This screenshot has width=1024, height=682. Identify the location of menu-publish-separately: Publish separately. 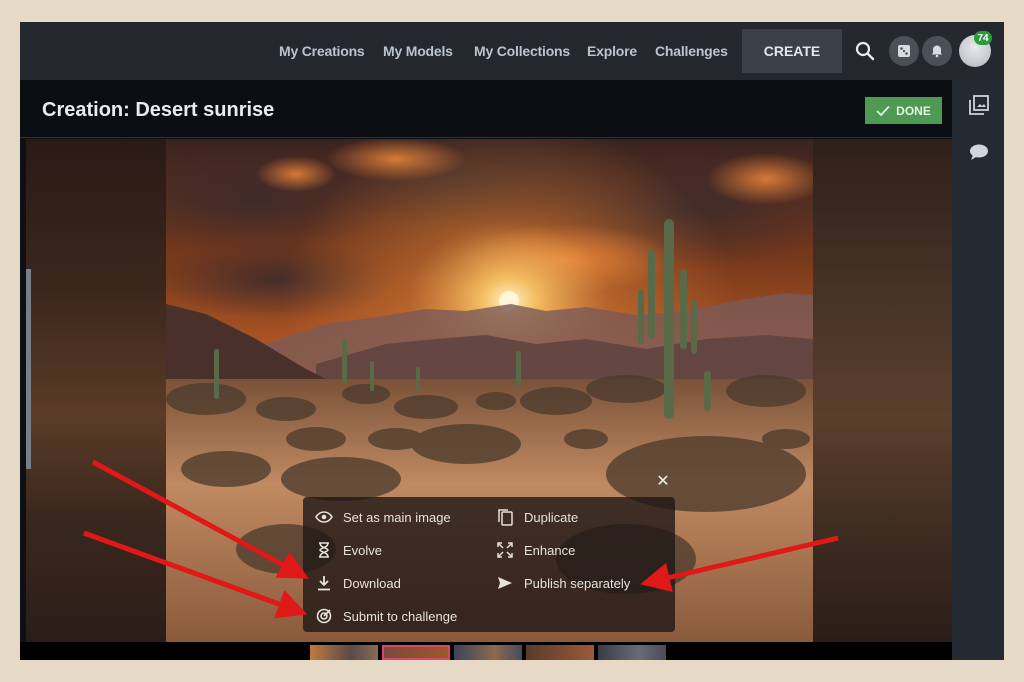
(563, 583).